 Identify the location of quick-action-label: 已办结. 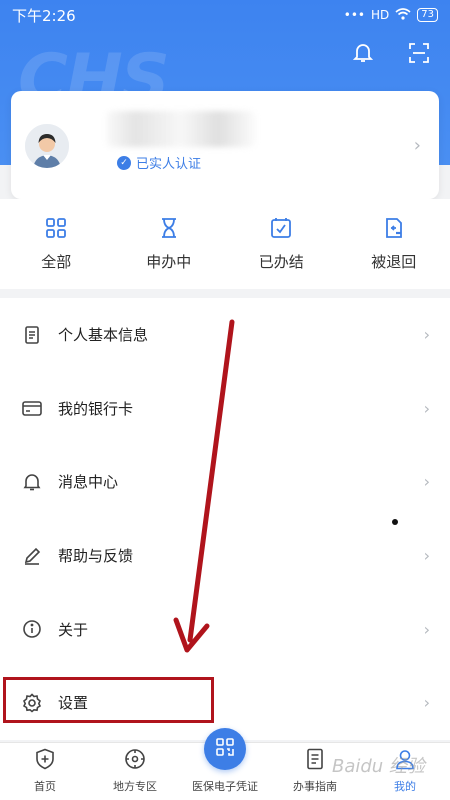
(281, 262).